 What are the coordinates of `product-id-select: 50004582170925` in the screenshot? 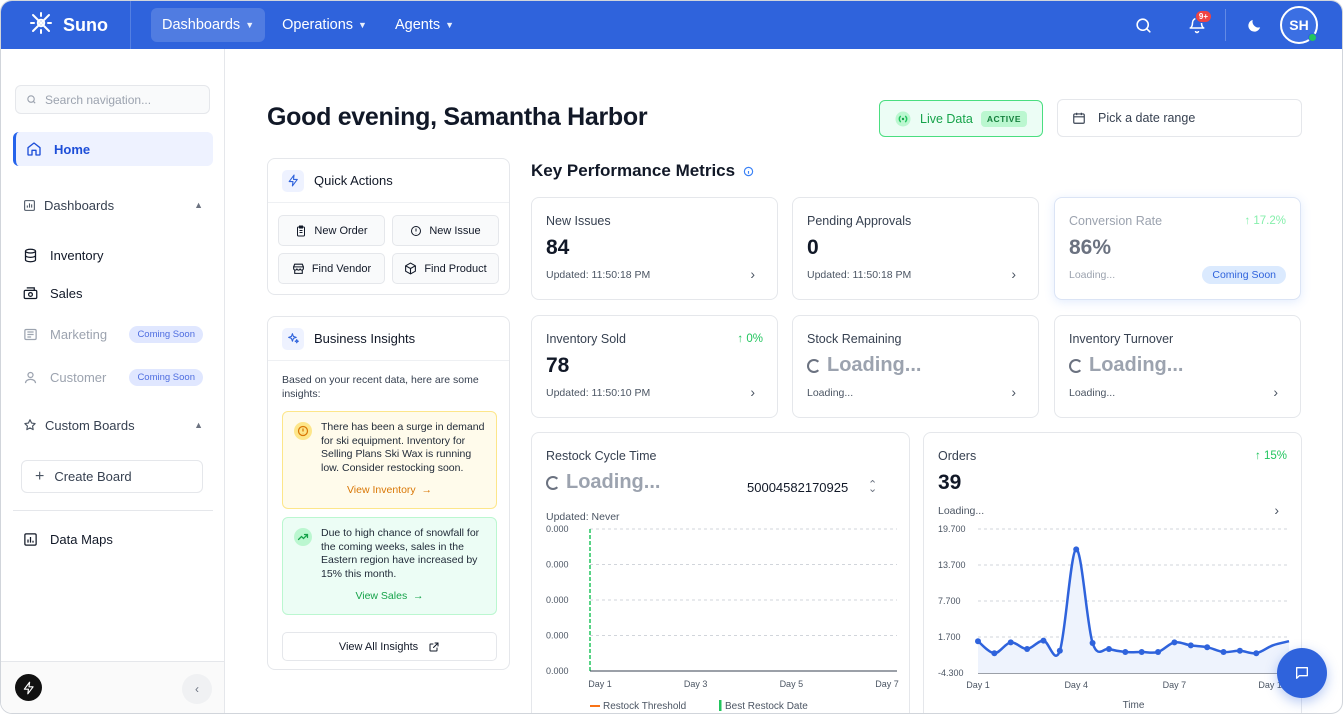 It's located at (797, 487).